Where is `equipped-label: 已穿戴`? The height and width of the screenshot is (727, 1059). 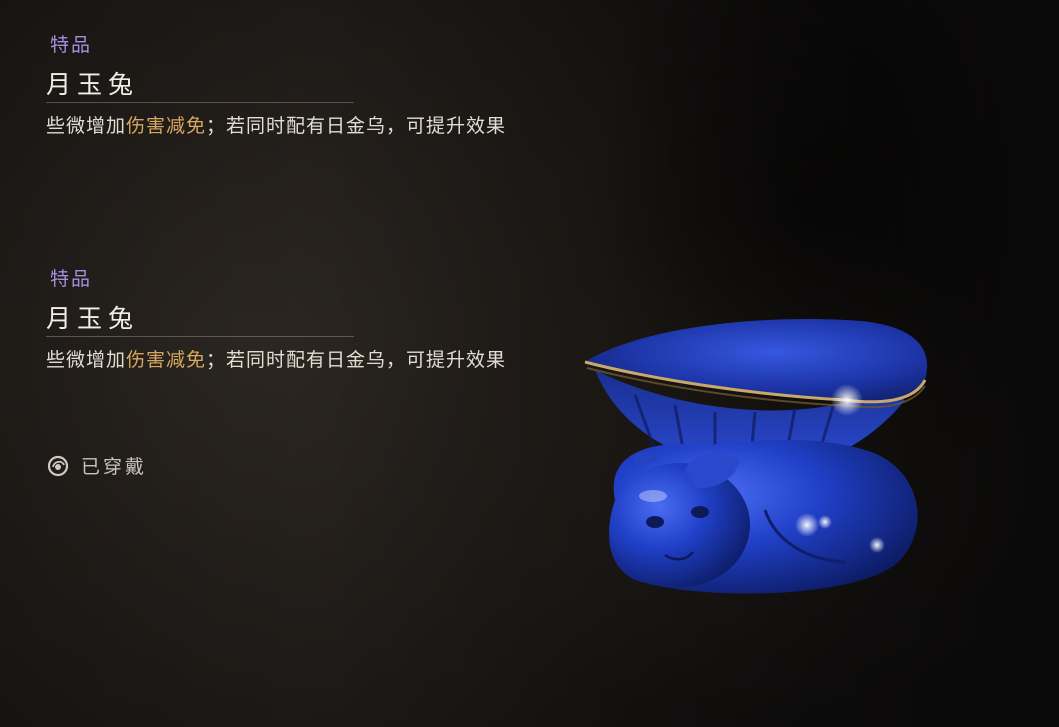
equipped-label: 已穿戴 is located at coordinates (114, 467).